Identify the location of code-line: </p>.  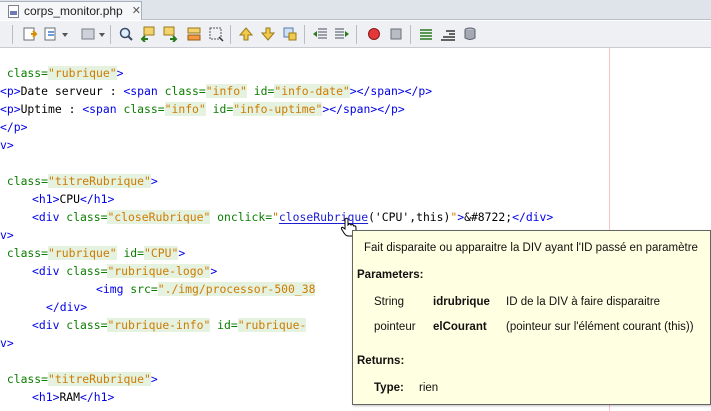
(14, 127).